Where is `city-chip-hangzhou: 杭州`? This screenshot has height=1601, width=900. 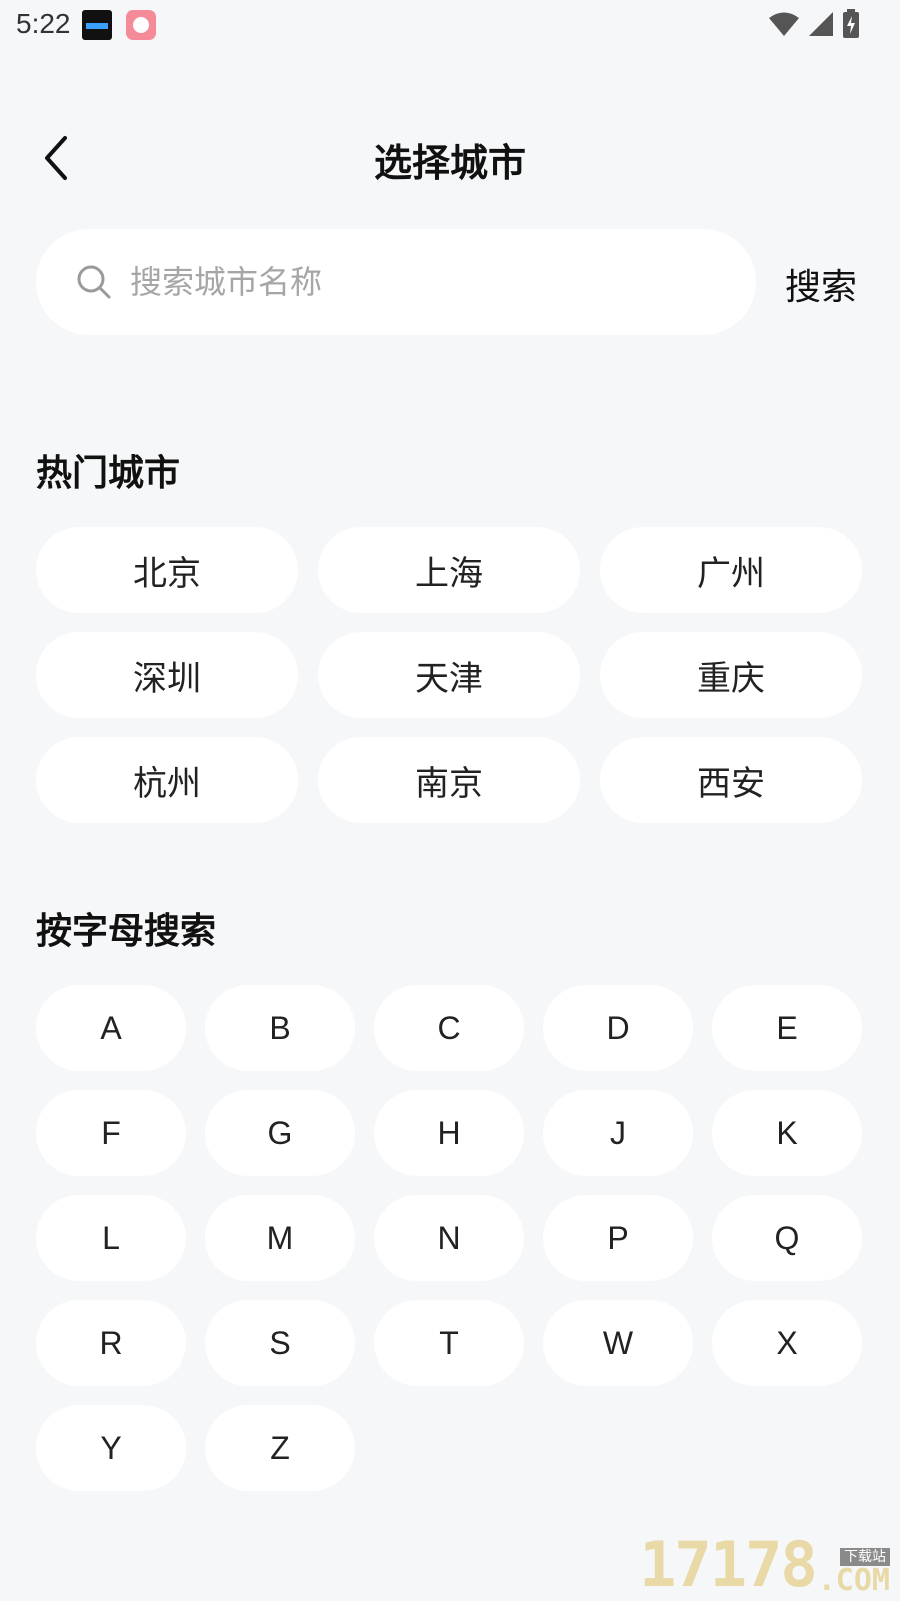 city-chip-hangzhou: 杭州 is located at coordinates (167, 780).